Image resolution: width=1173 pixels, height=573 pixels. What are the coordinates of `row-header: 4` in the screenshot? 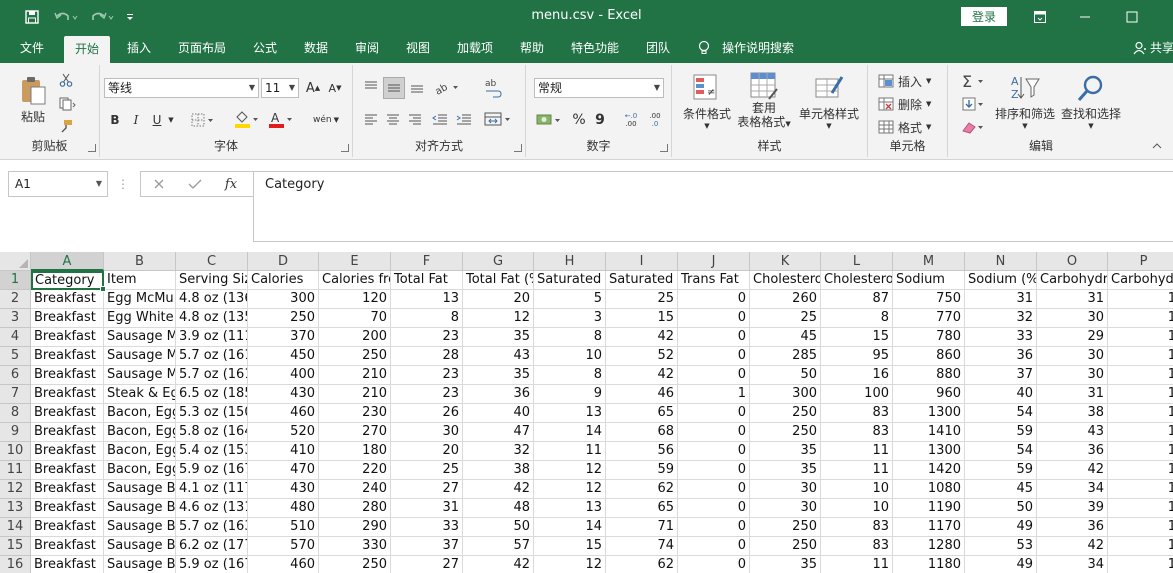 It's located at (15, 337).